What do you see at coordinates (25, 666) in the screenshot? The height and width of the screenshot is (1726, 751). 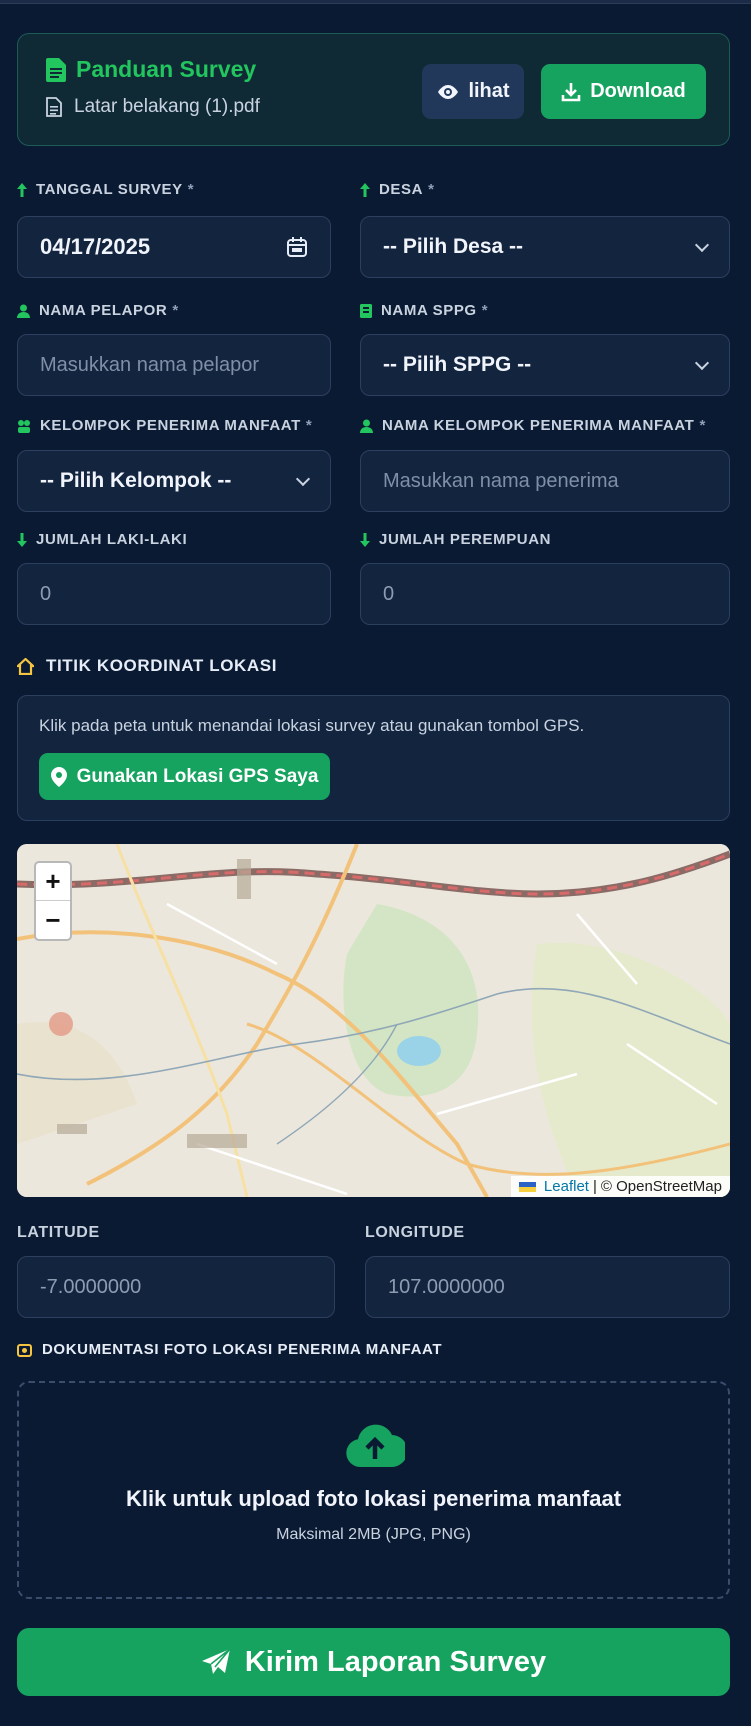 I see `house-icon` at bounding box center [25, 666].